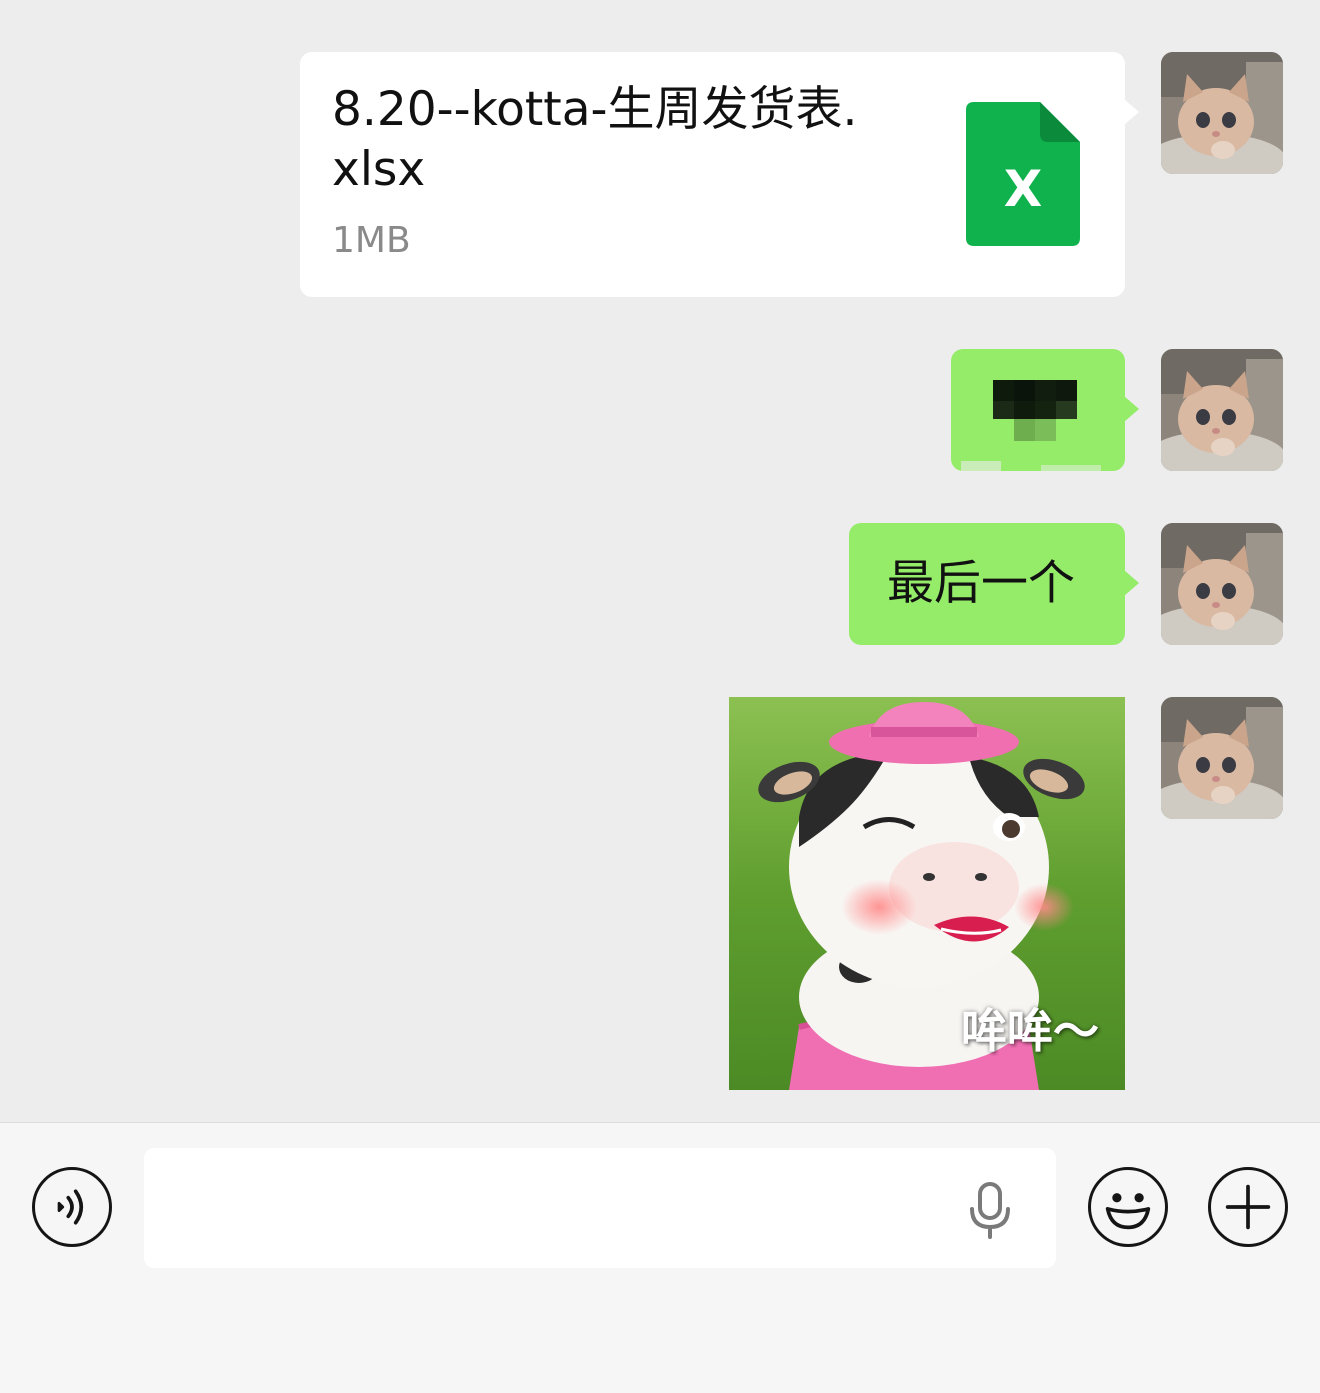  I want to click on voice-toggle-button, so click(72, 1207).